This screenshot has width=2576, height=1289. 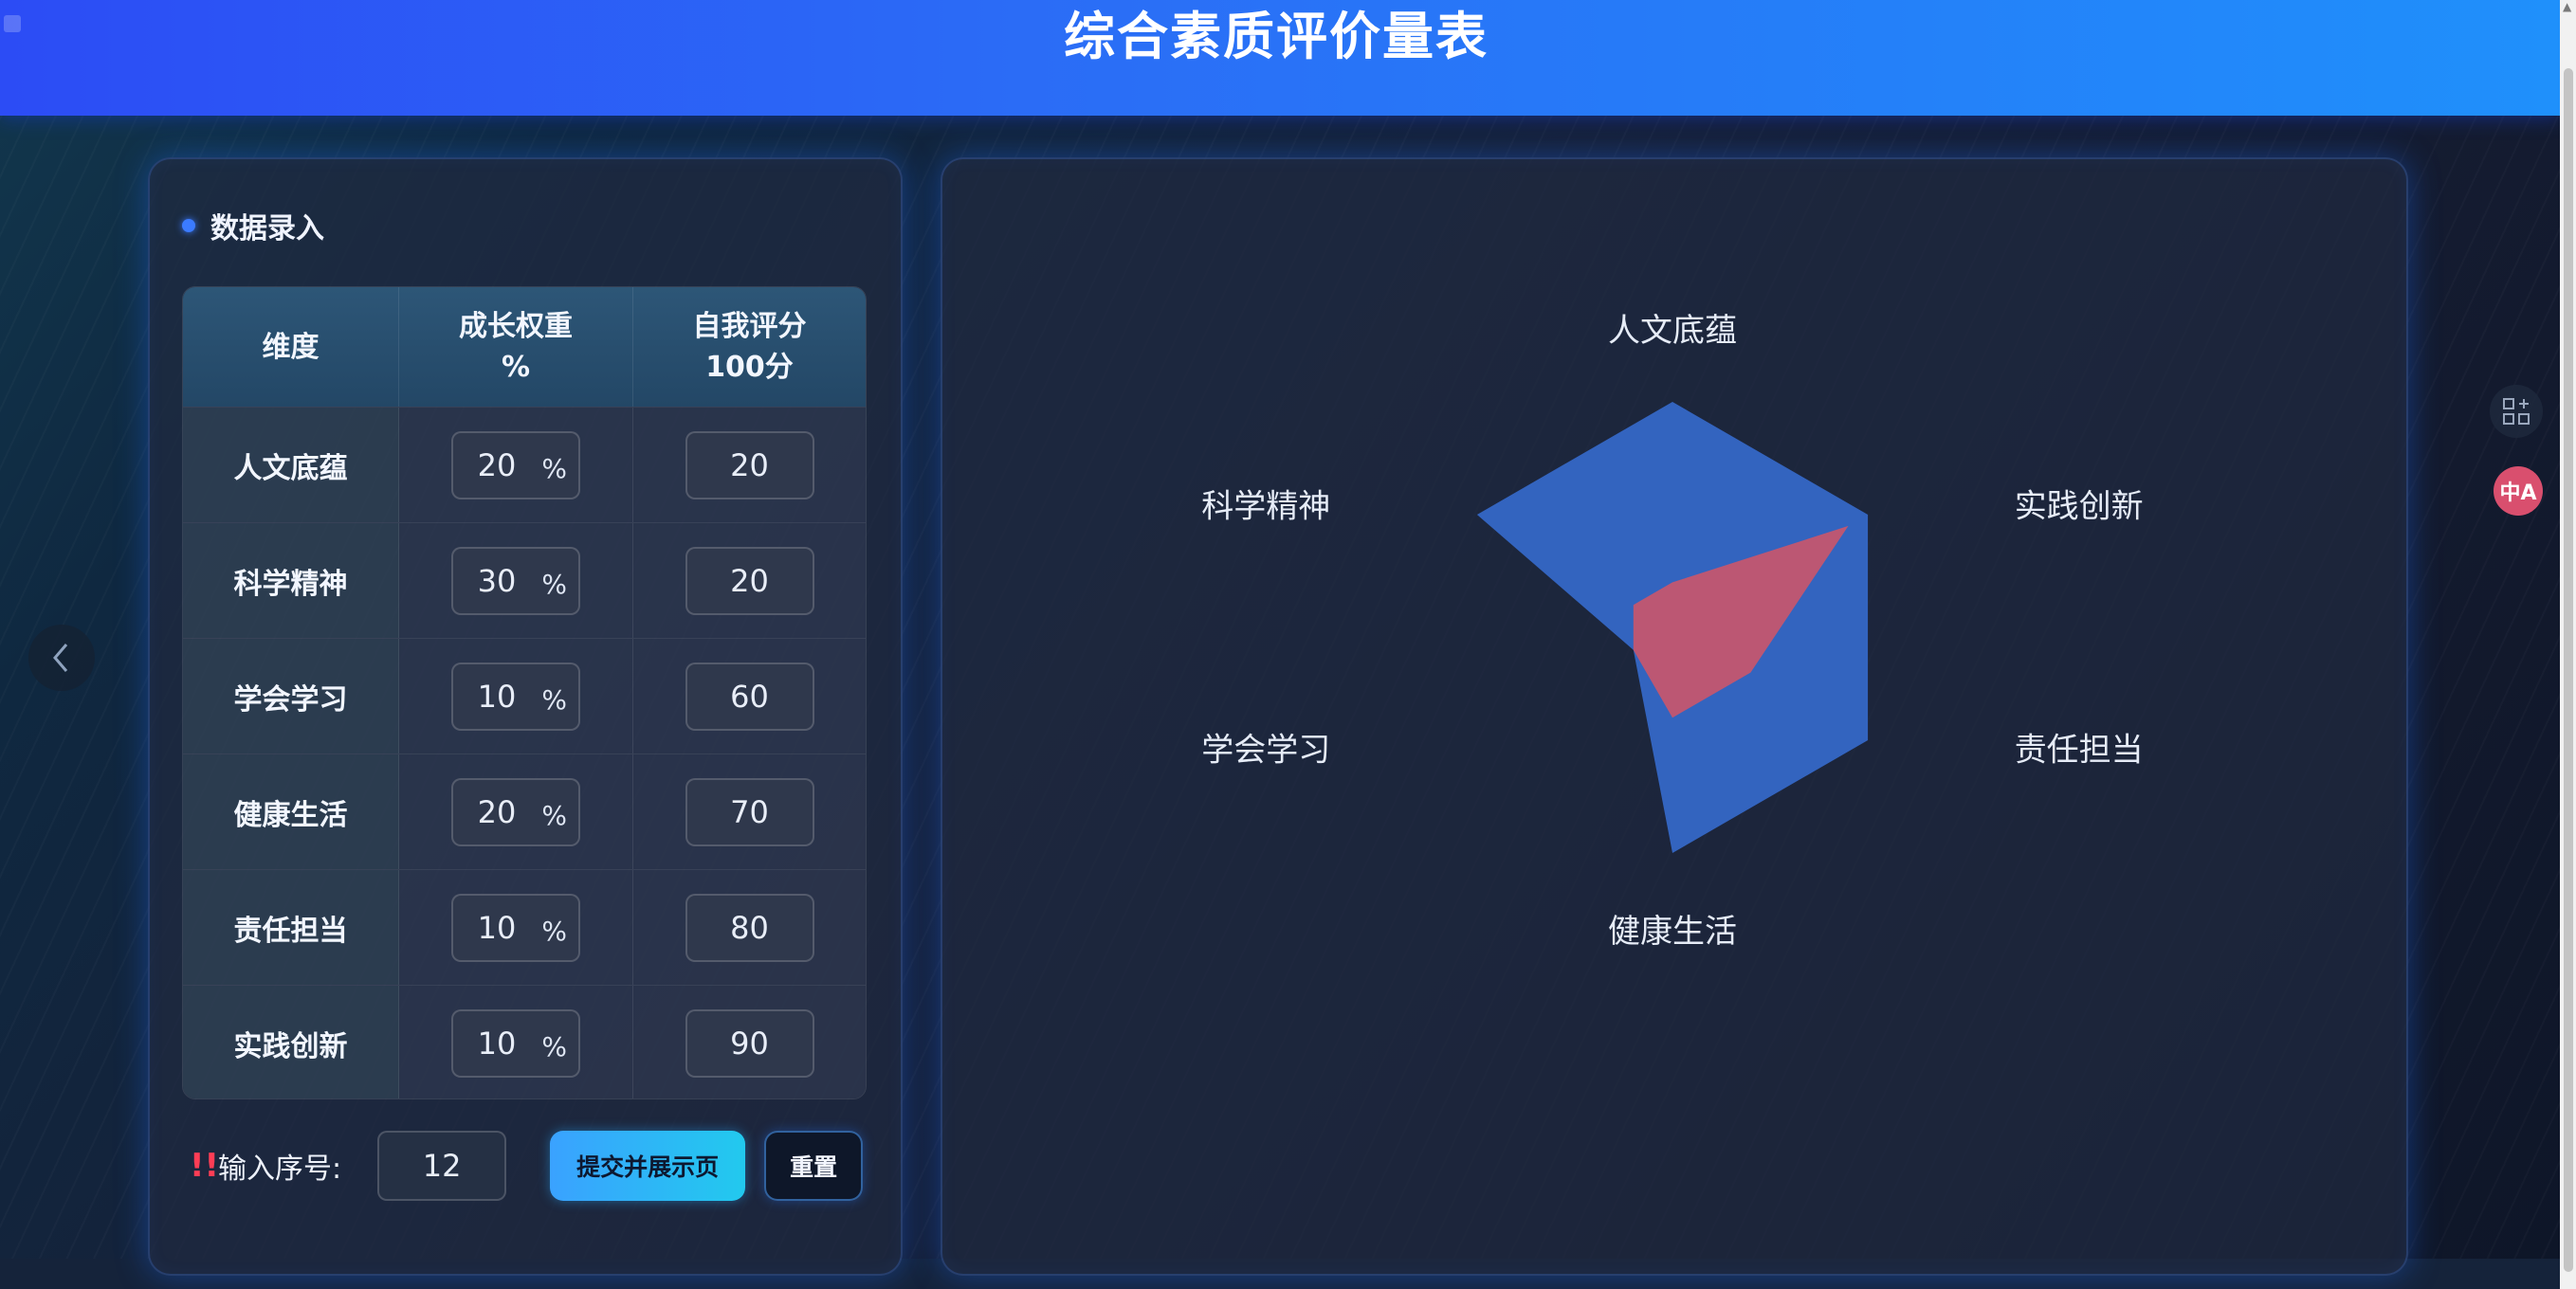 I want to click on header-dimension: 维度, so click(x=291, y=347).